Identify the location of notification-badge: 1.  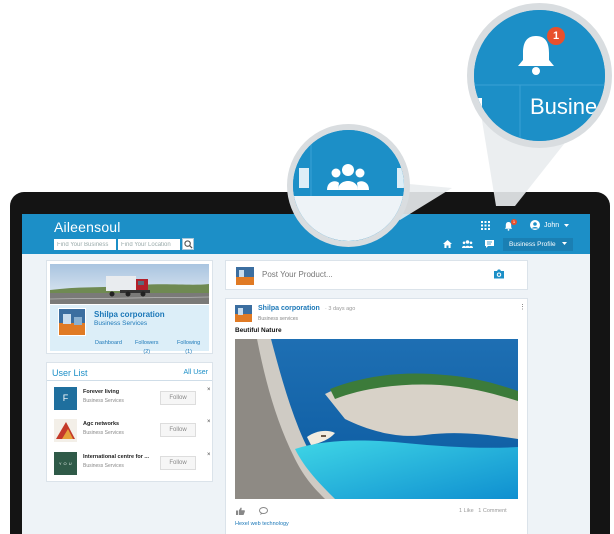
(556, 36).